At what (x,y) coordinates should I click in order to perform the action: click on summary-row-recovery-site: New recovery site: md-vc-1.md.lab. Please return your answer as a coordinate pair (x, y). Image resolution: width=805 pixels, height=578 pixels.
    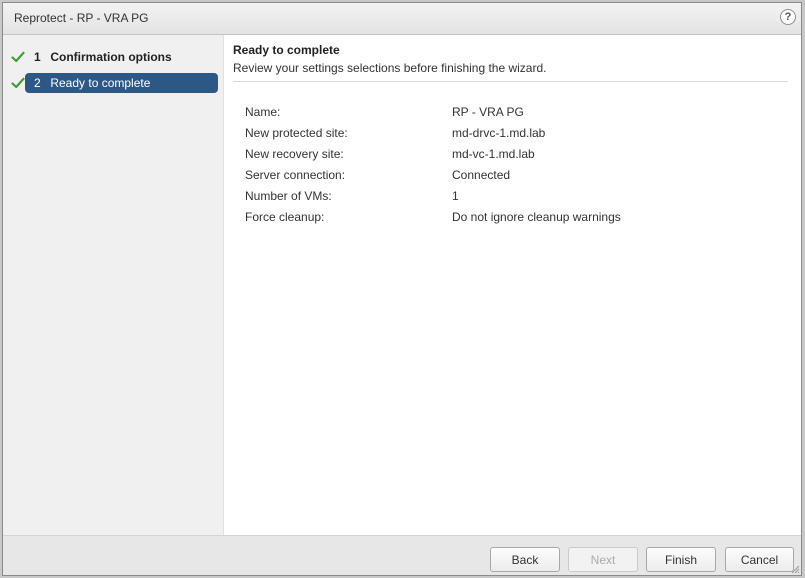
    Looking at the image, I should click on (495, 157).